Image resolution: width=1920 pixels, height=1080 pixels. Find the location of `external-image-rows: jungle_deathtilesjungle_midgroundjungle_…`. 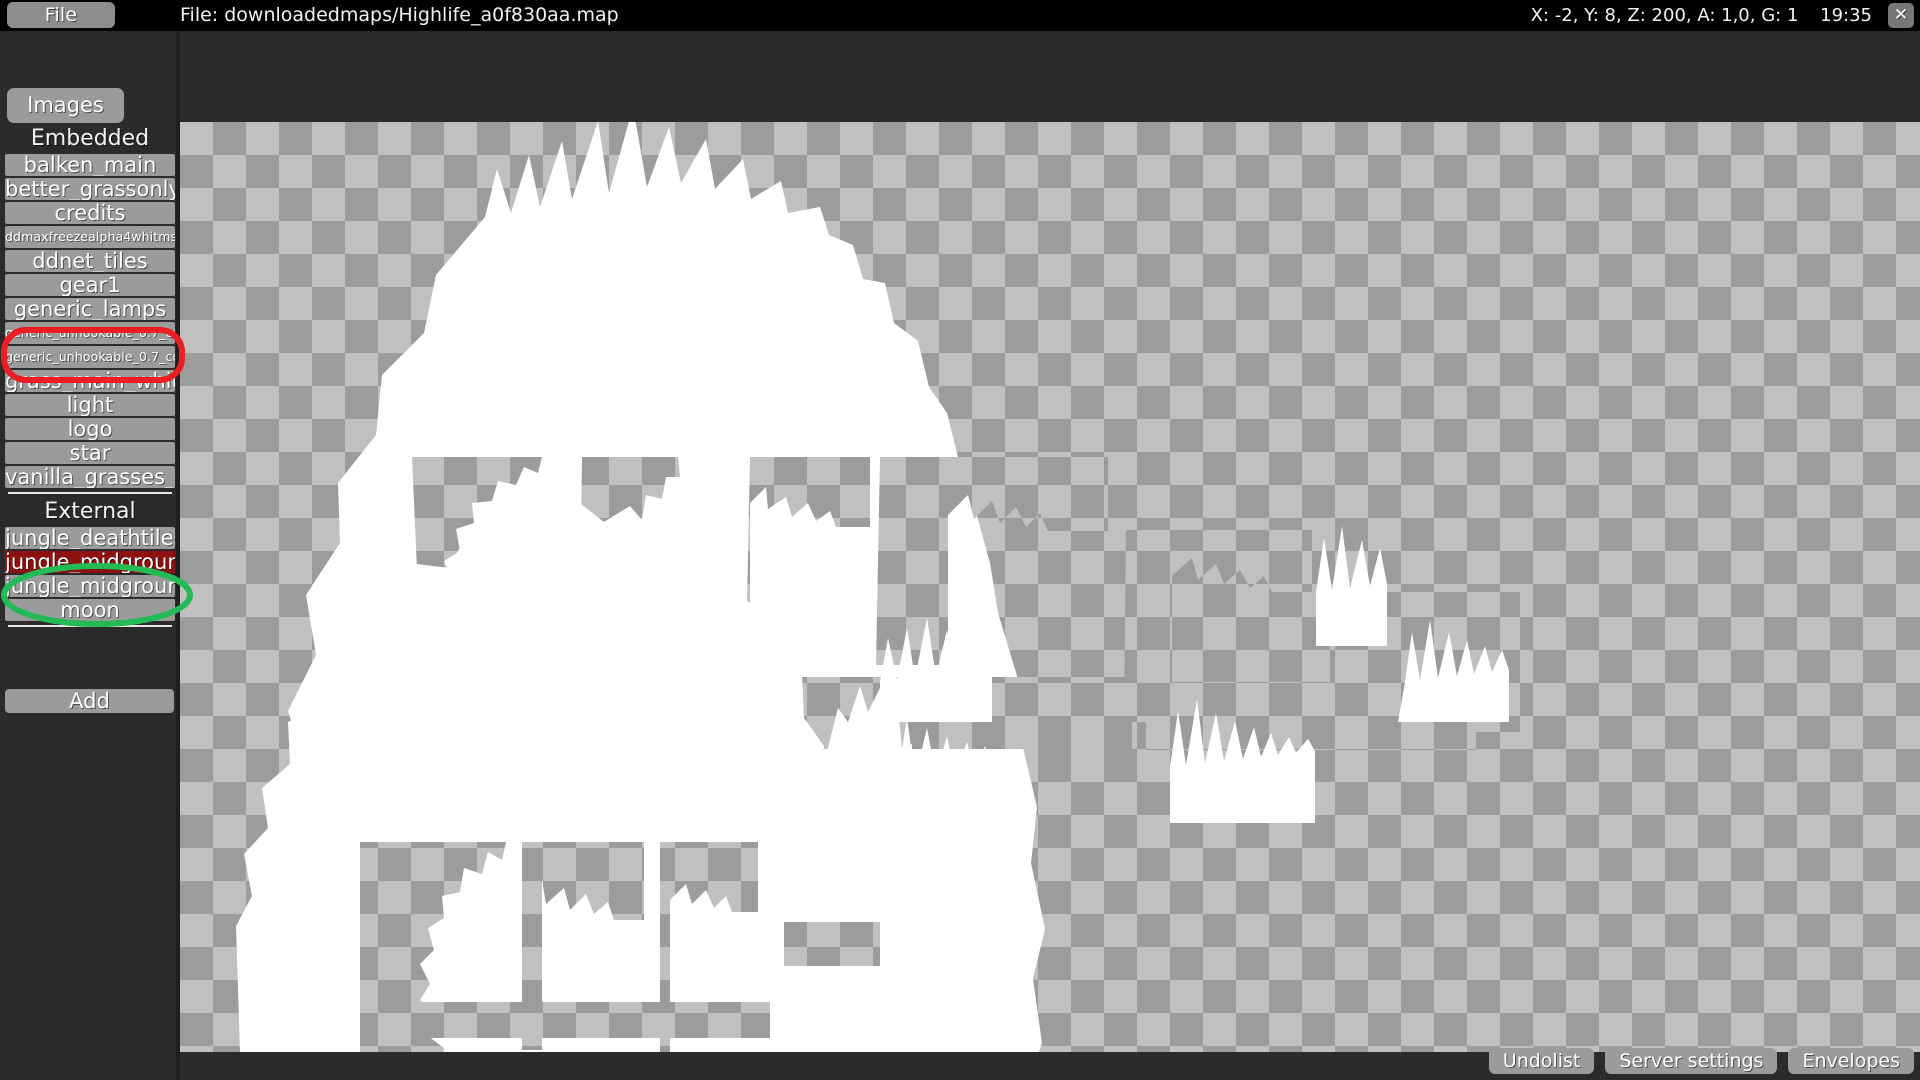

external-image-rows: jungle_deathtilesjungle_midgroundjungle_… is located at coordinates (90, 574).